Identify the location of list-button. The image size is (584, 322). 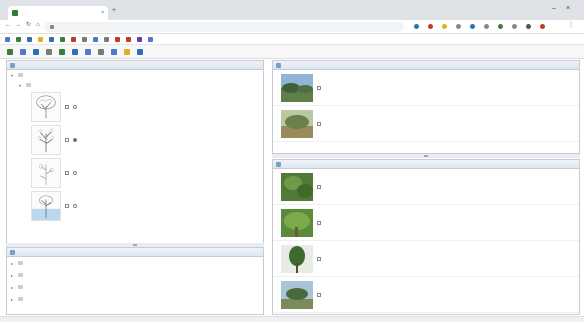
(114, 52).